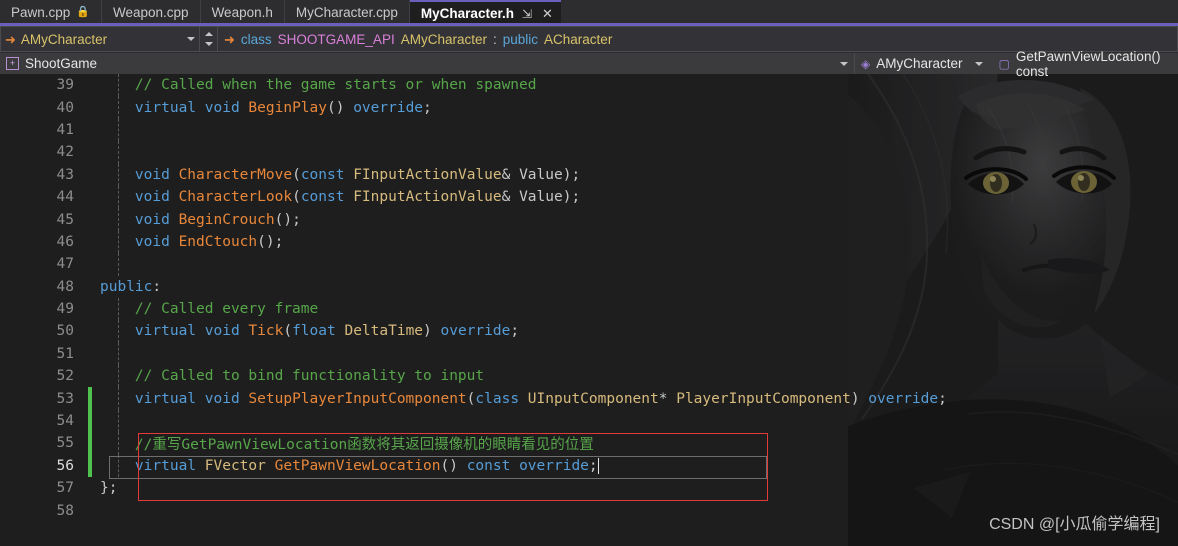 The width and height of the screenshot is (1178, 546). What do you see at coordinates (589, 354) in the screenshot?
I see `code-line: 51` at bounding box center [589, 354].